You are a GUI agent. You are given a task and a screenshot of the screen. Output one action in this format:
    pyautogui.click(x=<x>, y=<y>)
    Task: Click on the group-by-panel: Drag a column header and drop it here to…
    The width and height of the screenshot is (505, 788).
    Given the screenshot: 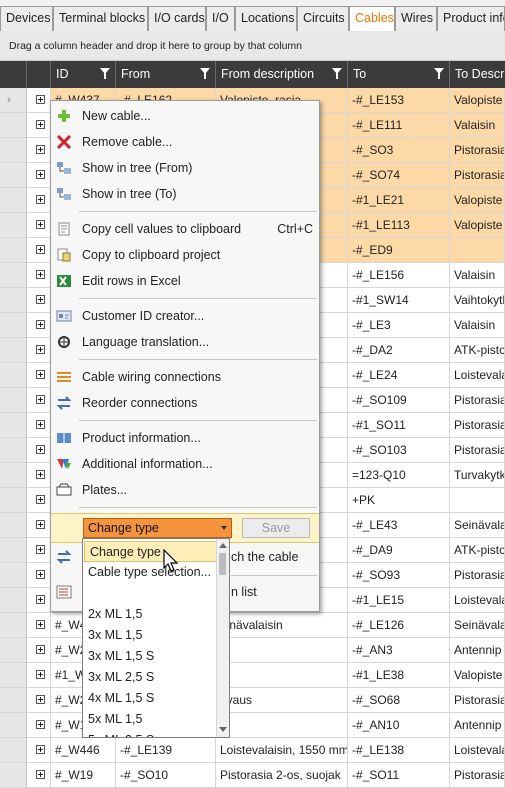 What is the action you would take?
    pyautogui.click(x=252, y=46)
    